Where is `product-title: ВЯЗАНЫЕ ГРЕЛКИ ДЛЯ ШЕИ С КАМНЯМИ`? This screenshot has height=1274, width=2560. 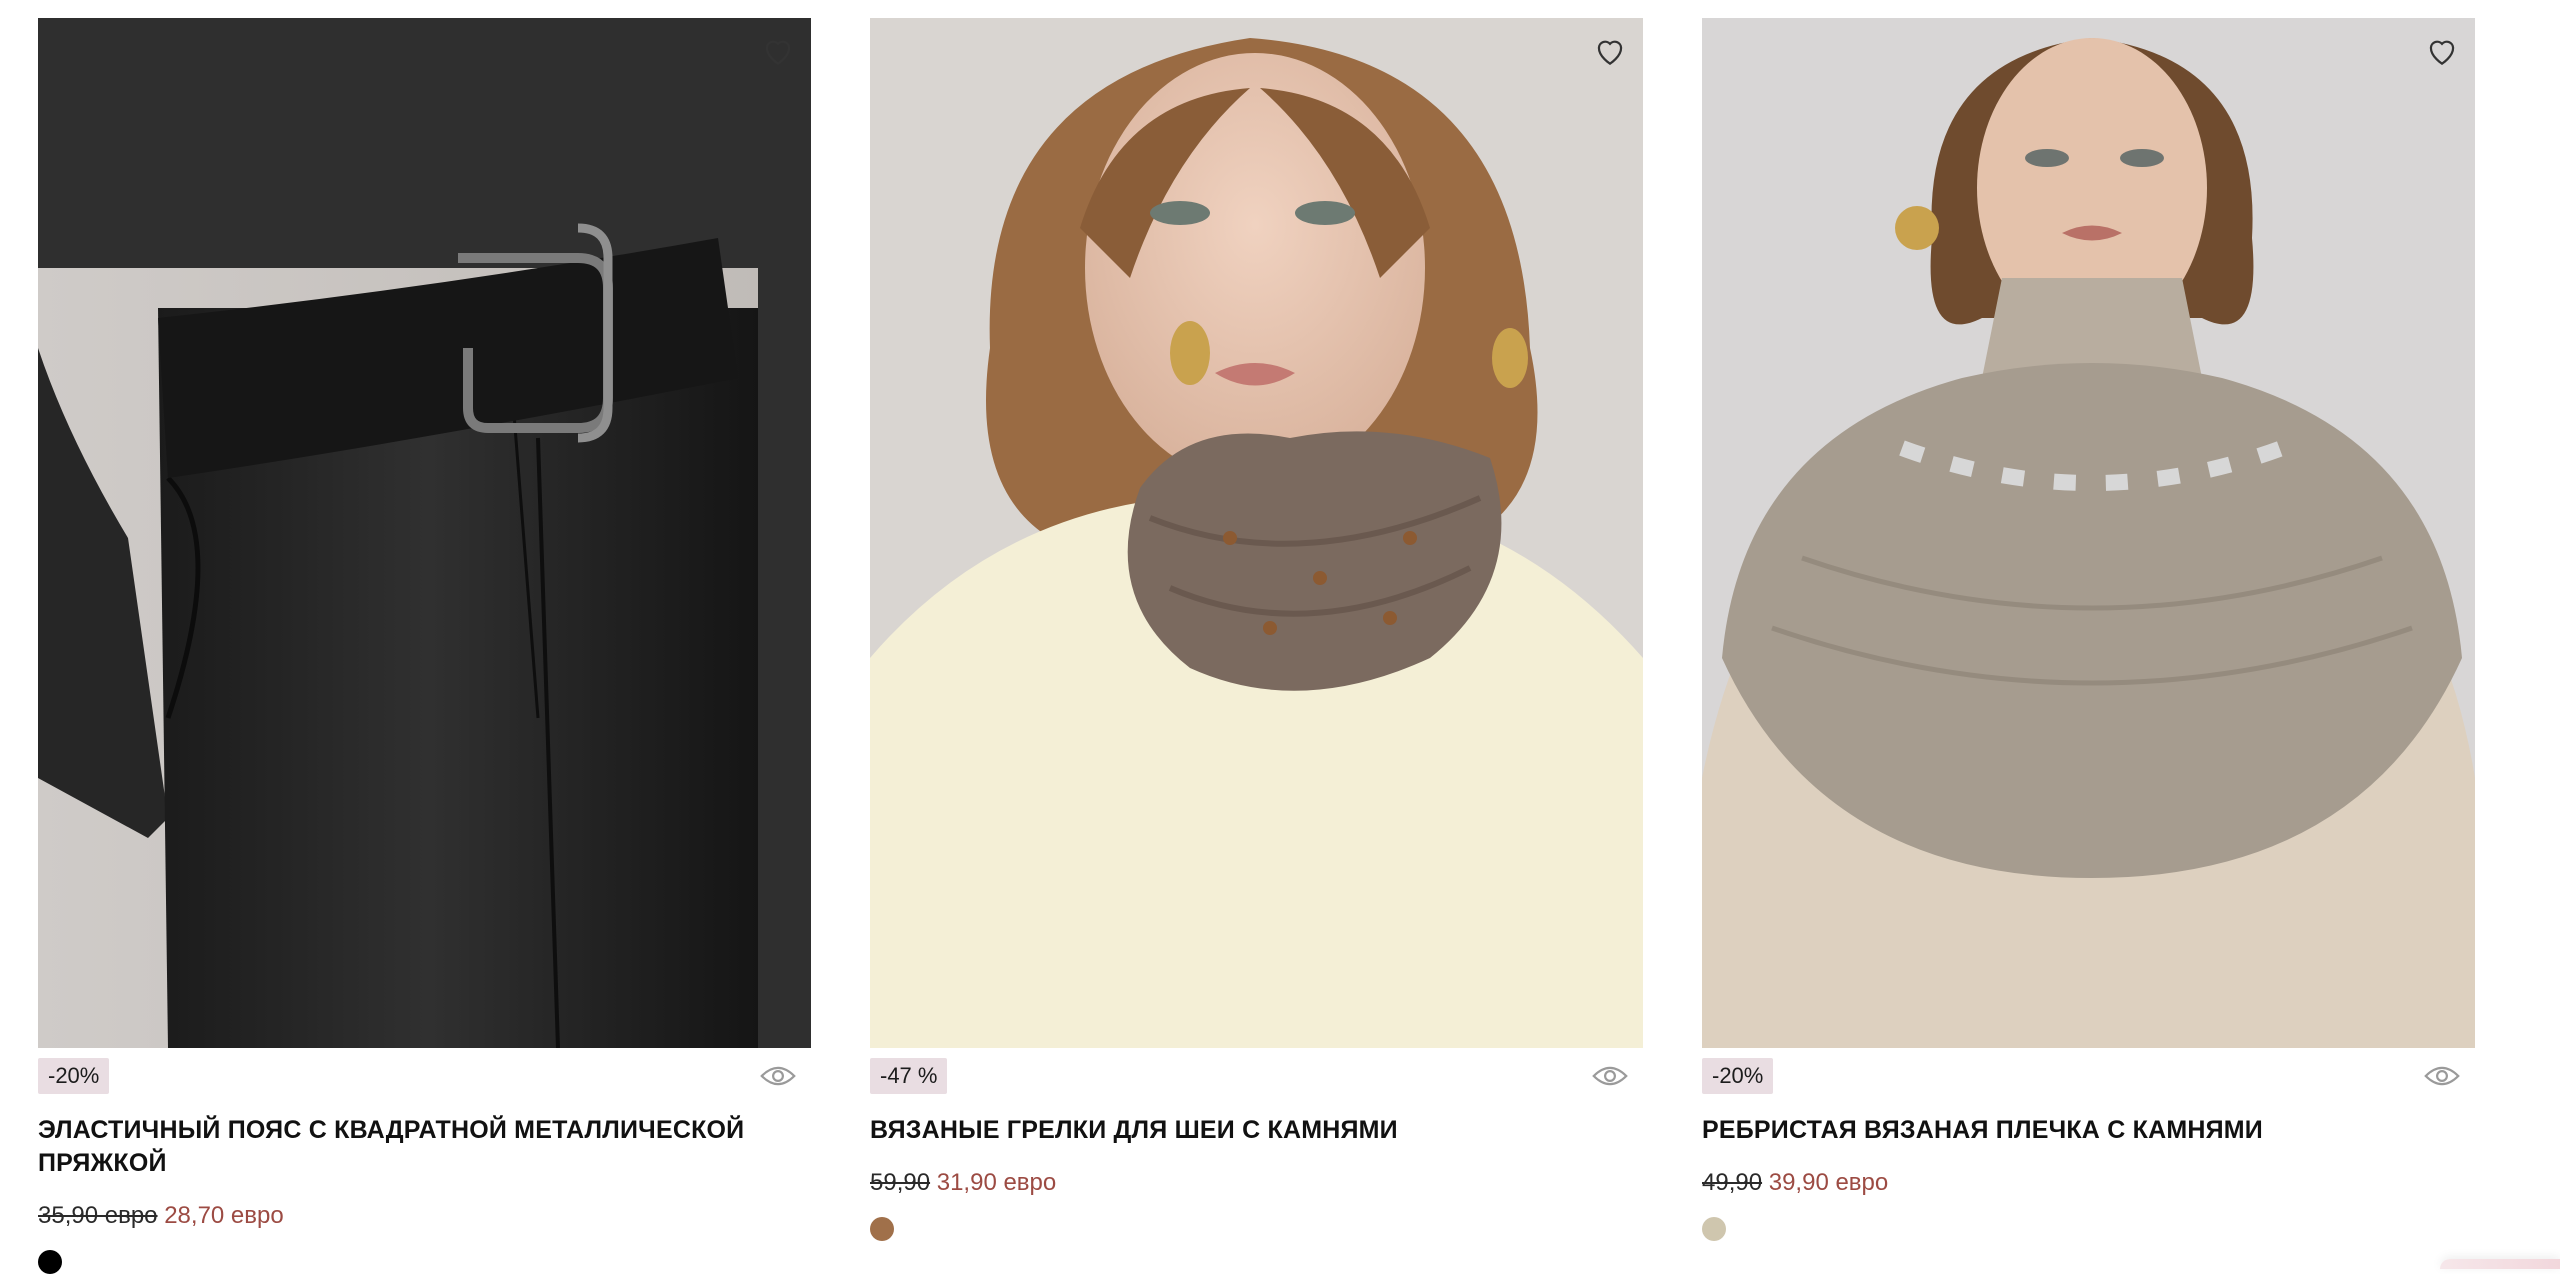
product-title: ВЯЗАНЫЕ ГРЕЛКИ ДЛЯ ШЕИ С КАМНЯМИ is located at coordinates (1230, 1130).